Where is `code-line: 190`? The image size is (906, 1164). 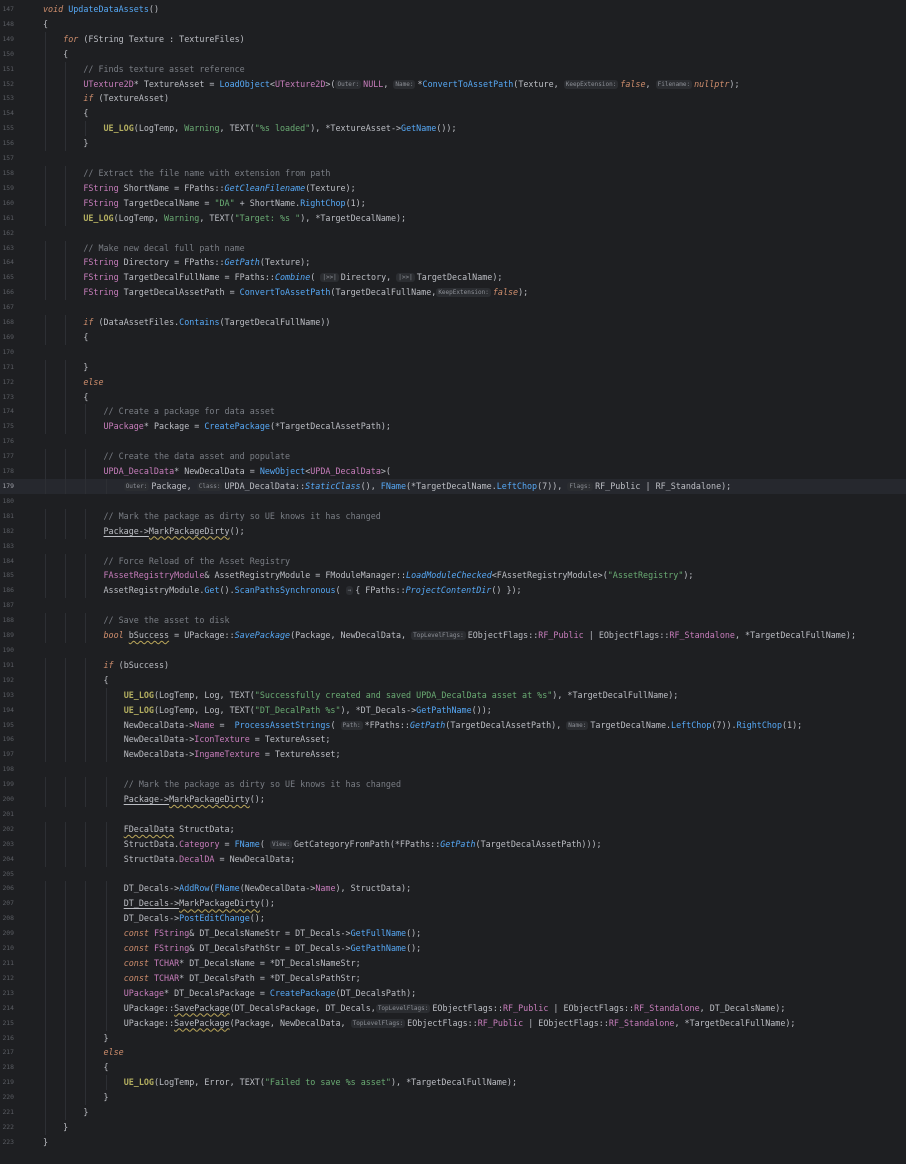
code-line: 190 is located at coordinates (453, 650).